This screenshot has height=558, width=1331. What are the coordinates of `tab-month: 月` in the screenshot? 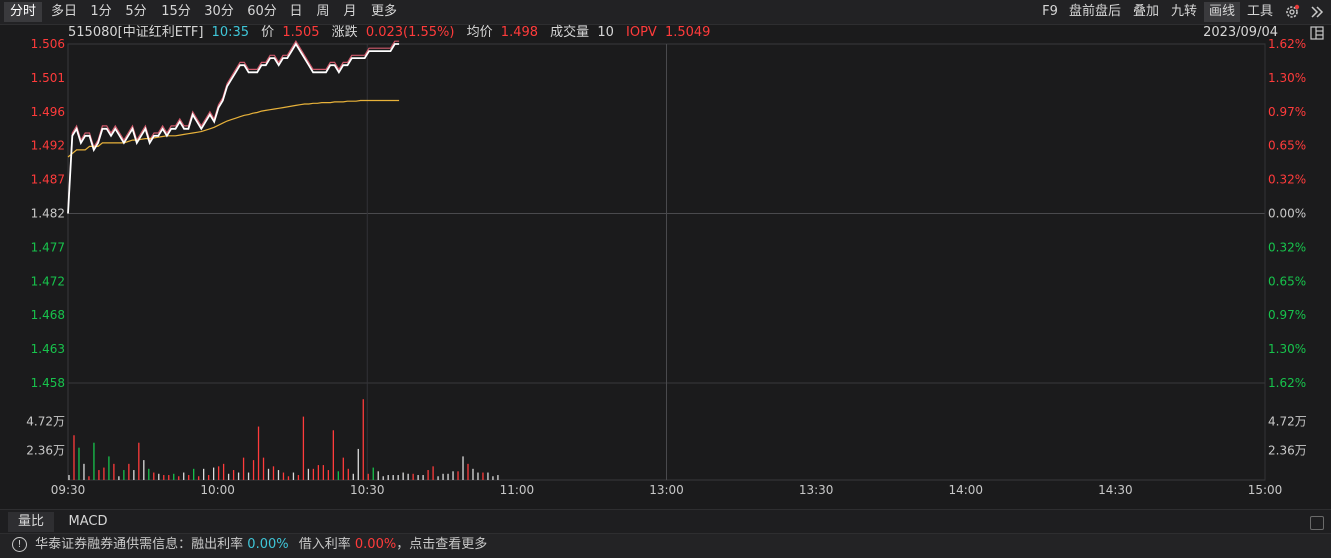 It's located at (350, 12).